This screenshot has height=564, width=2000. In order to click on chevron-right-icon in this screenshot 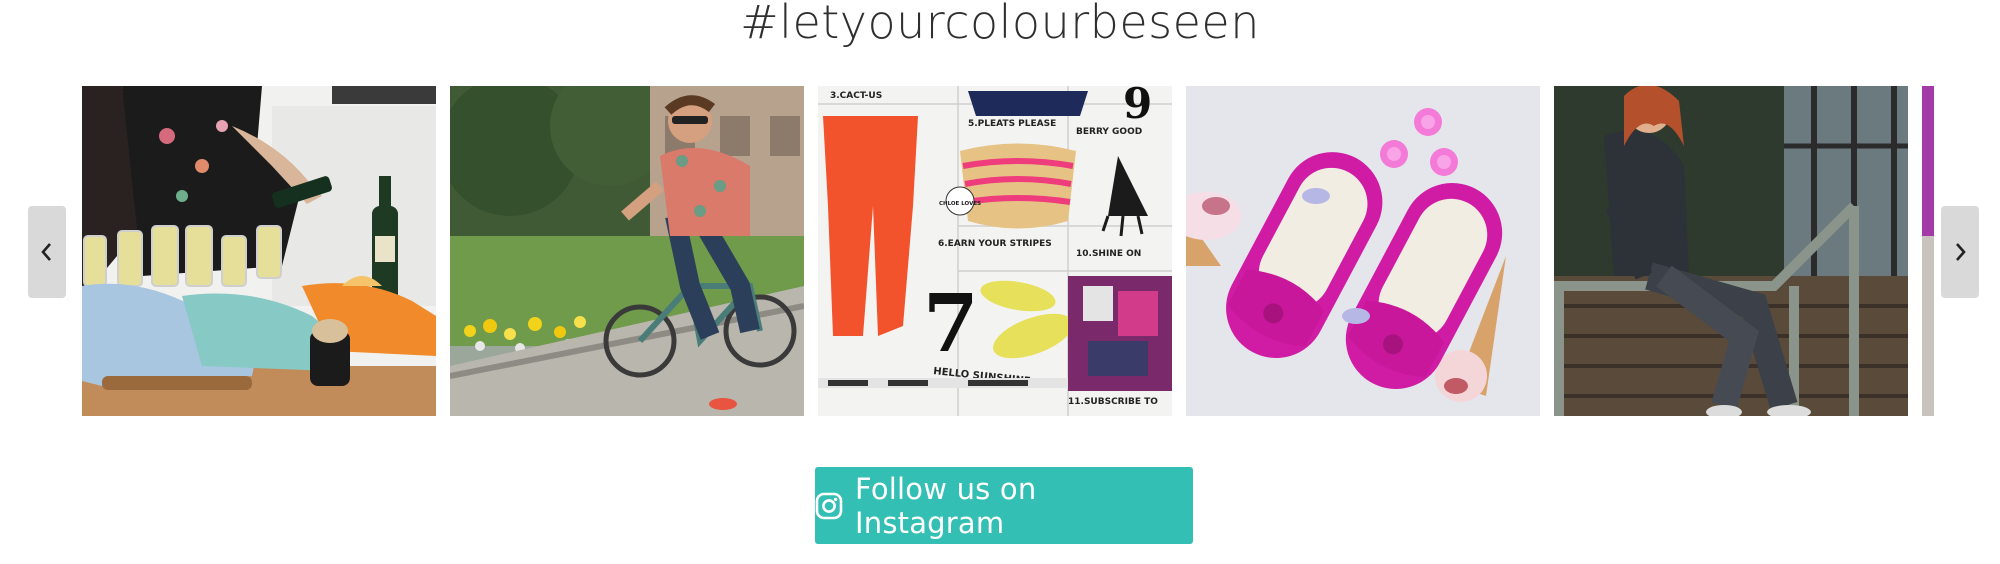, I will do `click(1961, 252)`.